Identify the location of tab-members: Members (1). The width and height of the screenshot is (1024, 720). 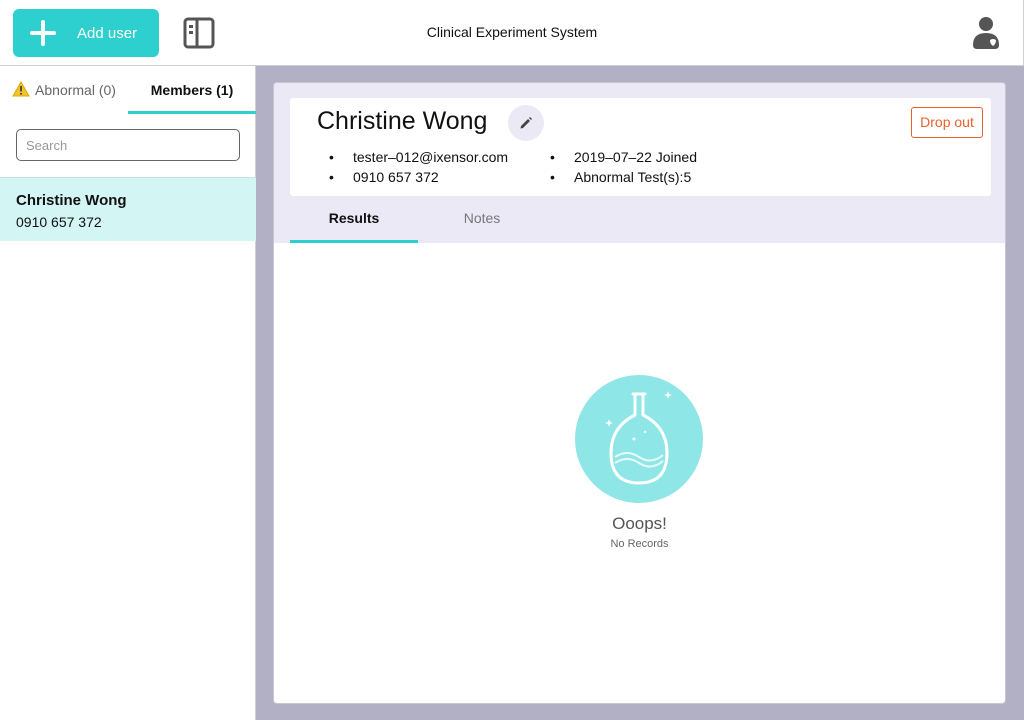
(192, 90).